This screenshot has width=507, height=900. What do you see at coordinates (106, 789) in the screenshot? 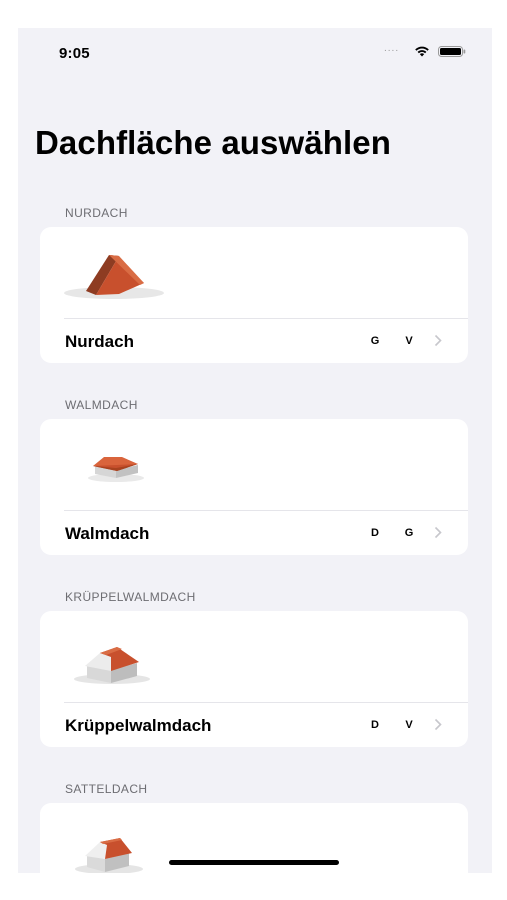
I see `section-header-satteldach: SATTELDACH` at bounding box center [106, 789].